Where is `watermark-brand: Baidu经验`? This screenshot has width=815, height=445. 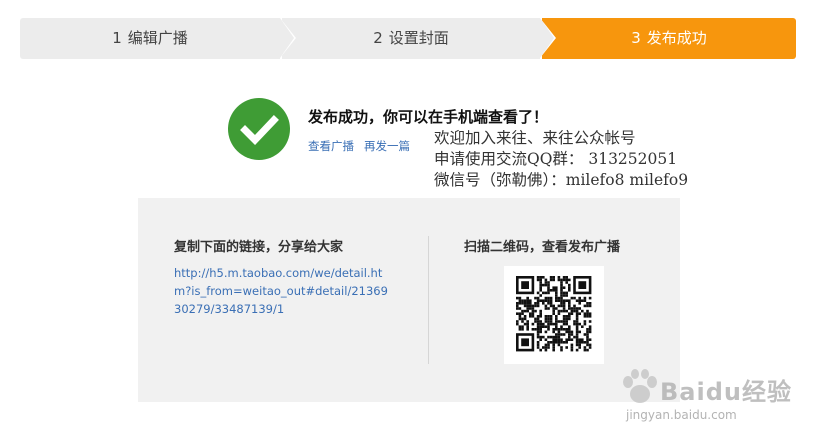
watermark-brand: Baidu经验 is located at coordinates (726, 392).